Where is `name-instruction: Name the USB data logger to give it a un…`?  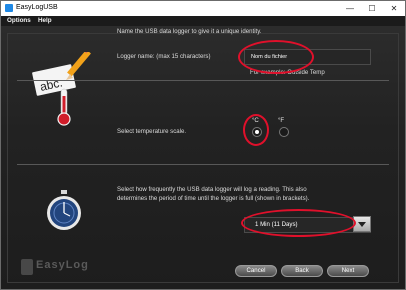
name-instruction: Name the USB data logger to give it a un… is located at coordinates (189, 31).